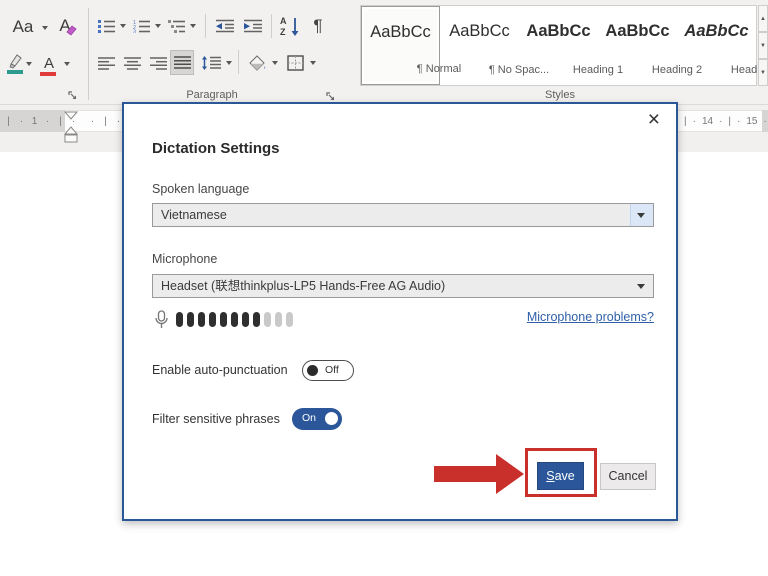 This screenshot has width=768, height=576. I want to click on multilevel-list-button, so click(176, 26).